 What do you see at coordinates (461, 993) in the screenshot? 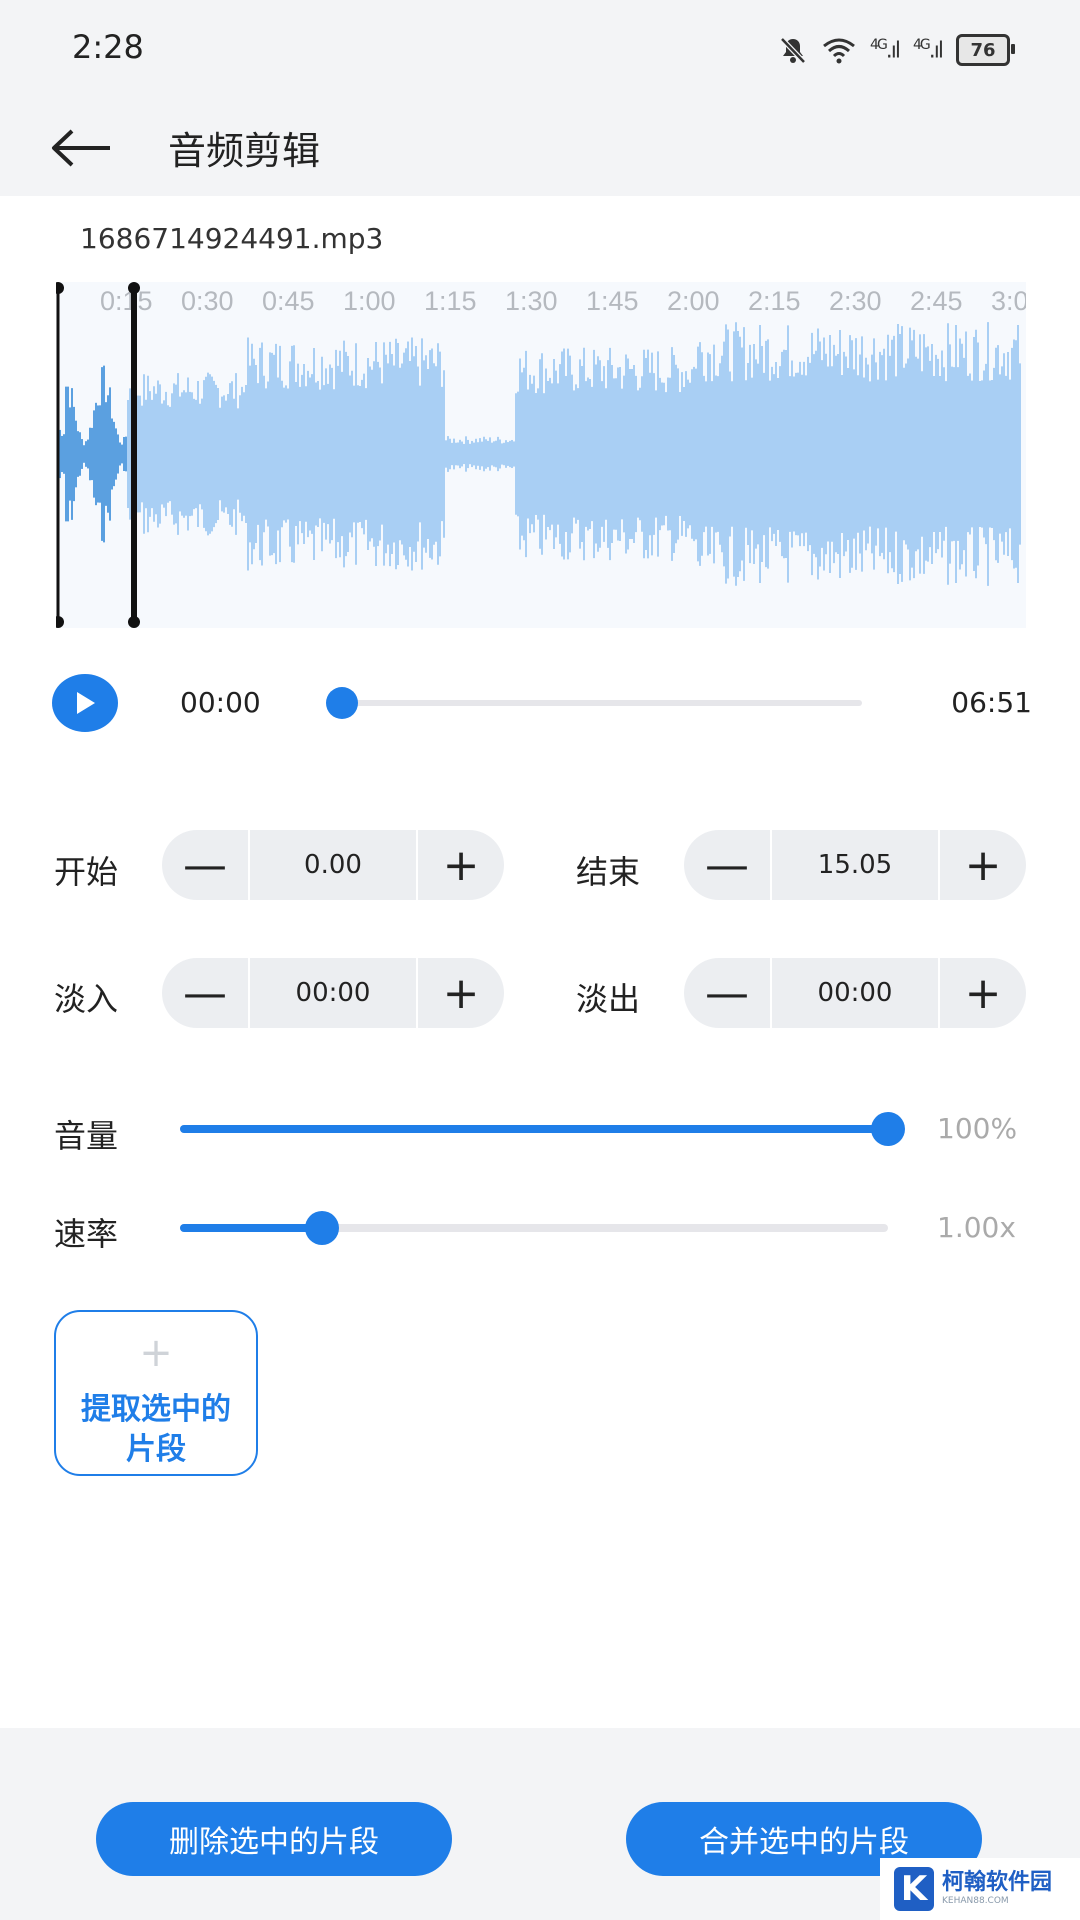
I see `fade-in-increment-button: +` at bounding box center [461, 993].